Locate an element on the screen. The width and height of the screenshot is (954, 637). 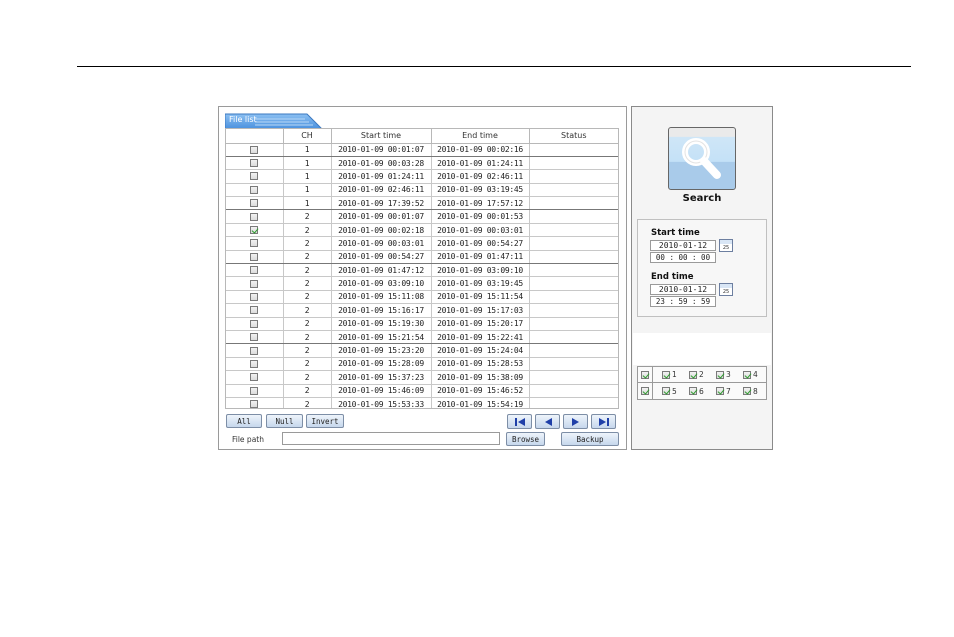
channel-8-checkbox: 8 is located at coordinates (751, 391).